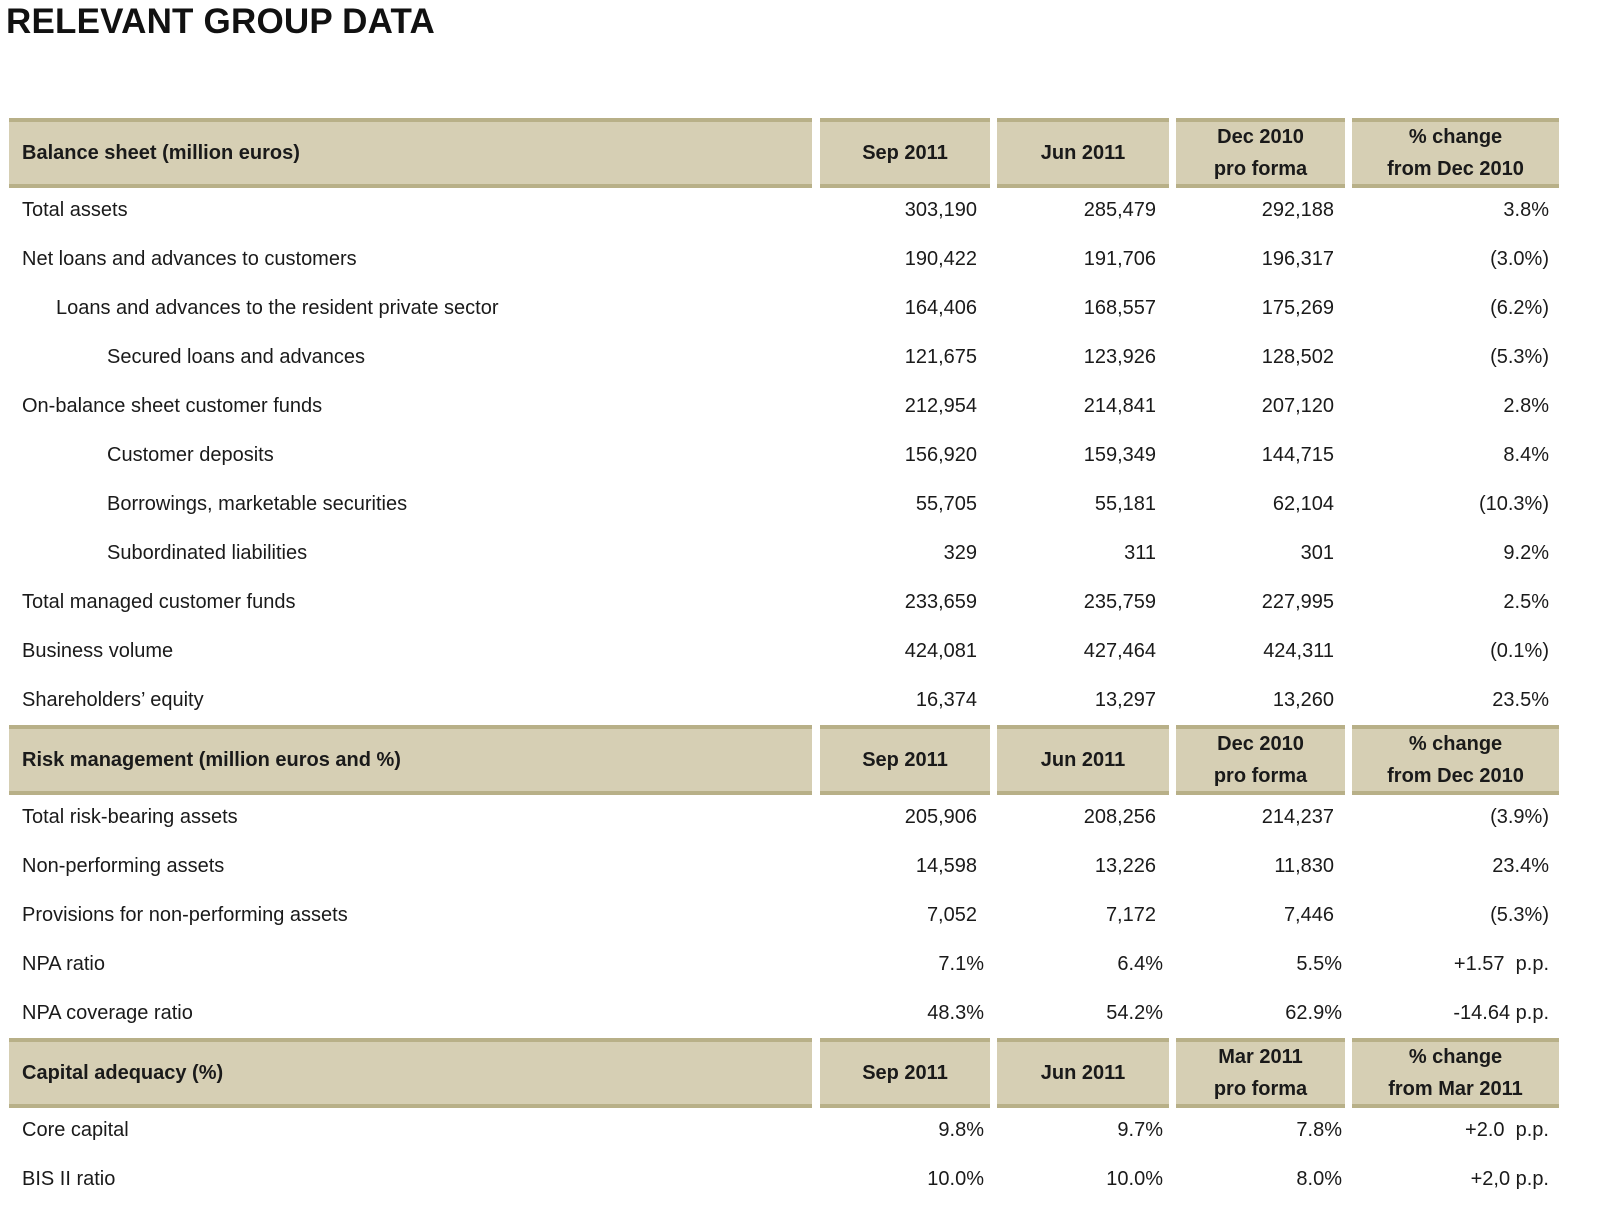  Describe the element at coordinates (1526, 553) in the screenshot. I see `change-value: 9.2%` at that location.